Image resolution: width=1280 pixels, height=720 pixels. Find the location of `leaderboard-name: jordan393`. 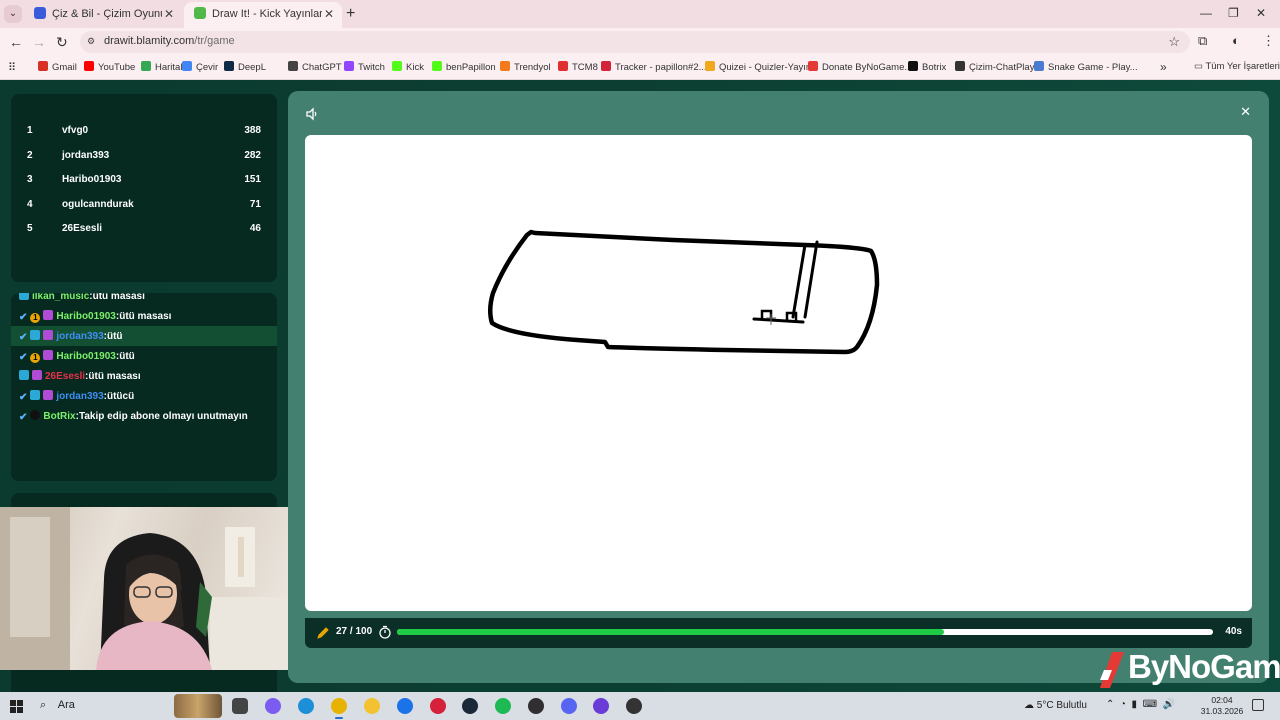

leaderboard-name: jordan393 is located at coordinates (86, 155).